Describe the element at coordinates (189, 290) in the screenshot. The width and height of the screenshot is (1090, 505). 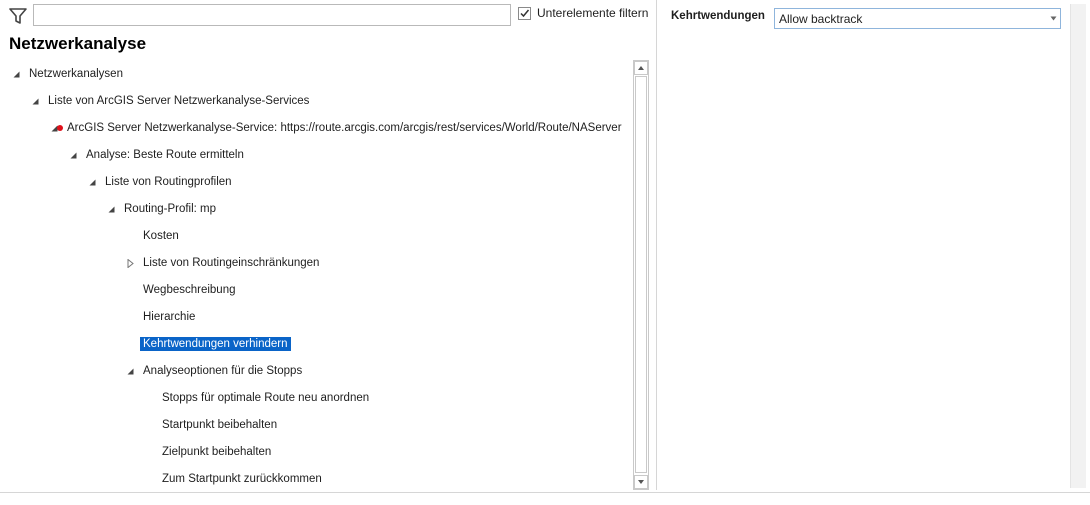
I see `tree-node-label: Wegbeschreibung` at that location.